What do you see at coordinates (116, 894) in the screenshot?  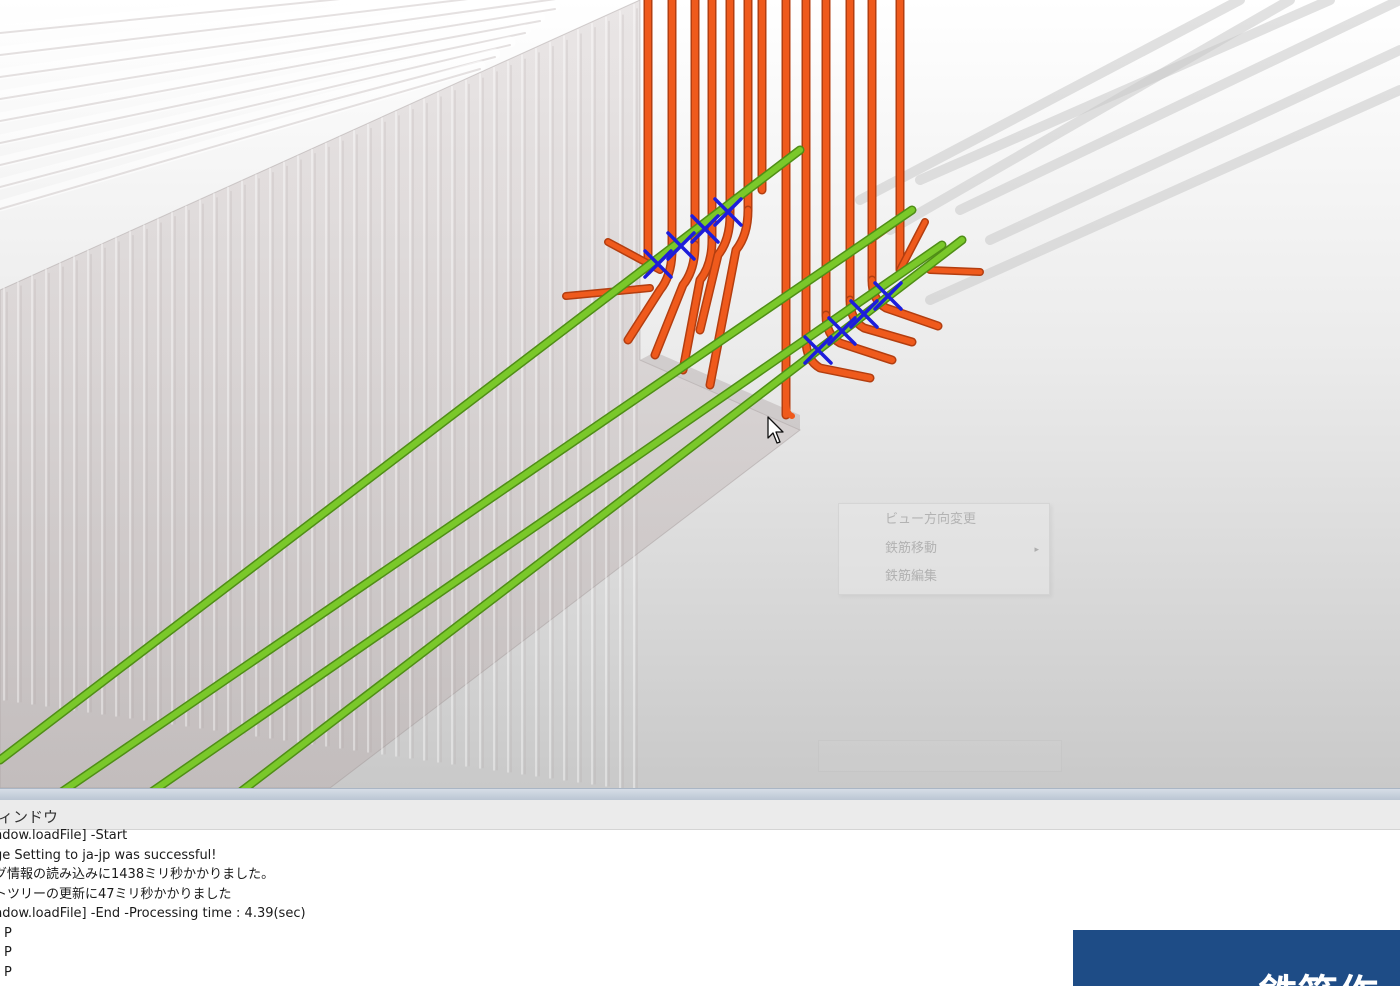 I see `log-line: トツリーの更新に47ミリ秒かかりました` at bounding box center [116, 894].